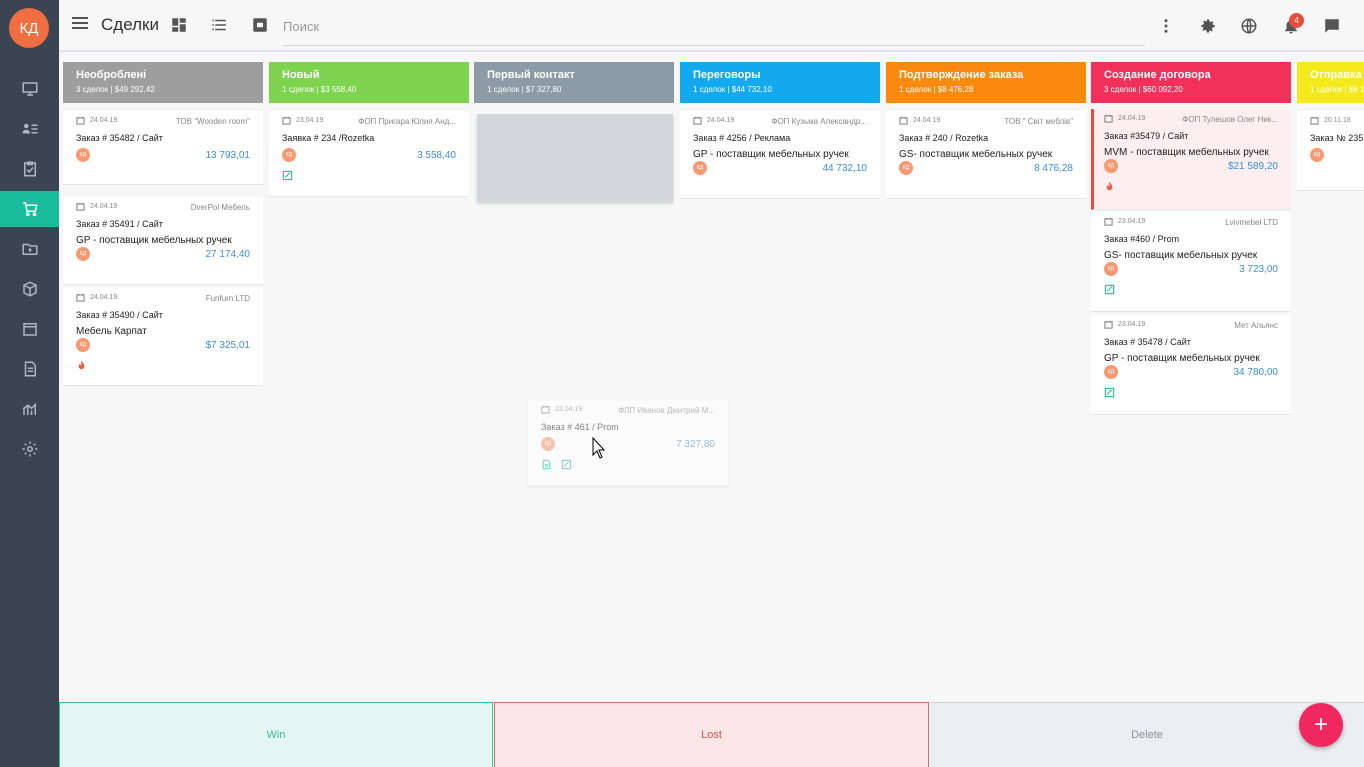 The height and width of the screenshot is (767, 1364). Describe the element at coordinates (1256, 372) in the screenshot. I see `deal-amount: 34 780,00` at that location.